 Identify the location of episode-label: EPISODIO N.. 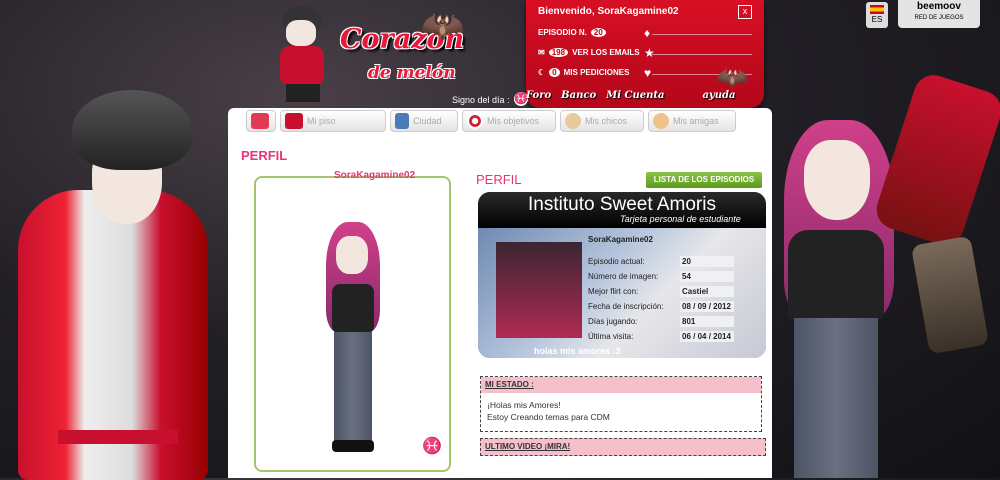
(562, 32).